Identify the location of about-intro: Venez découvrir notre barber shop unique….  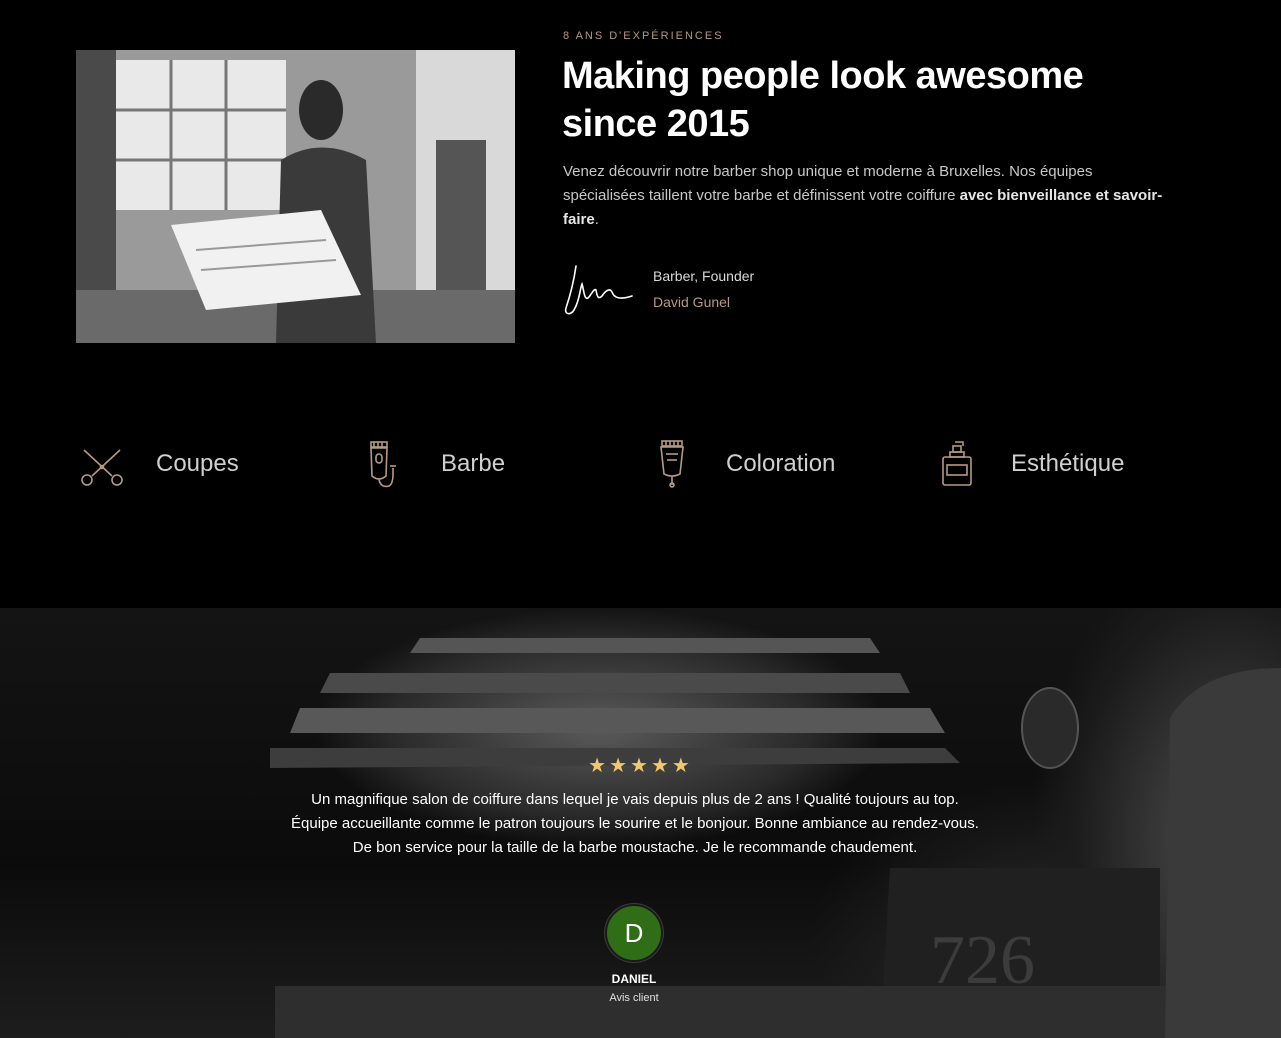
(868, 196).